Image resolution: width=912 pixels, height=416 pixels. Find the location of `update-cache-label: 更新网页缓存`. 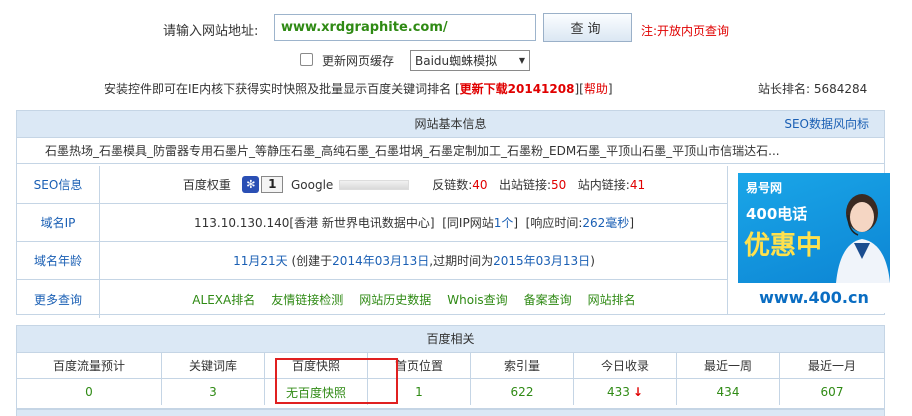

update-cache-label: 更新网页缓存 is located at coordinates (358, 60).